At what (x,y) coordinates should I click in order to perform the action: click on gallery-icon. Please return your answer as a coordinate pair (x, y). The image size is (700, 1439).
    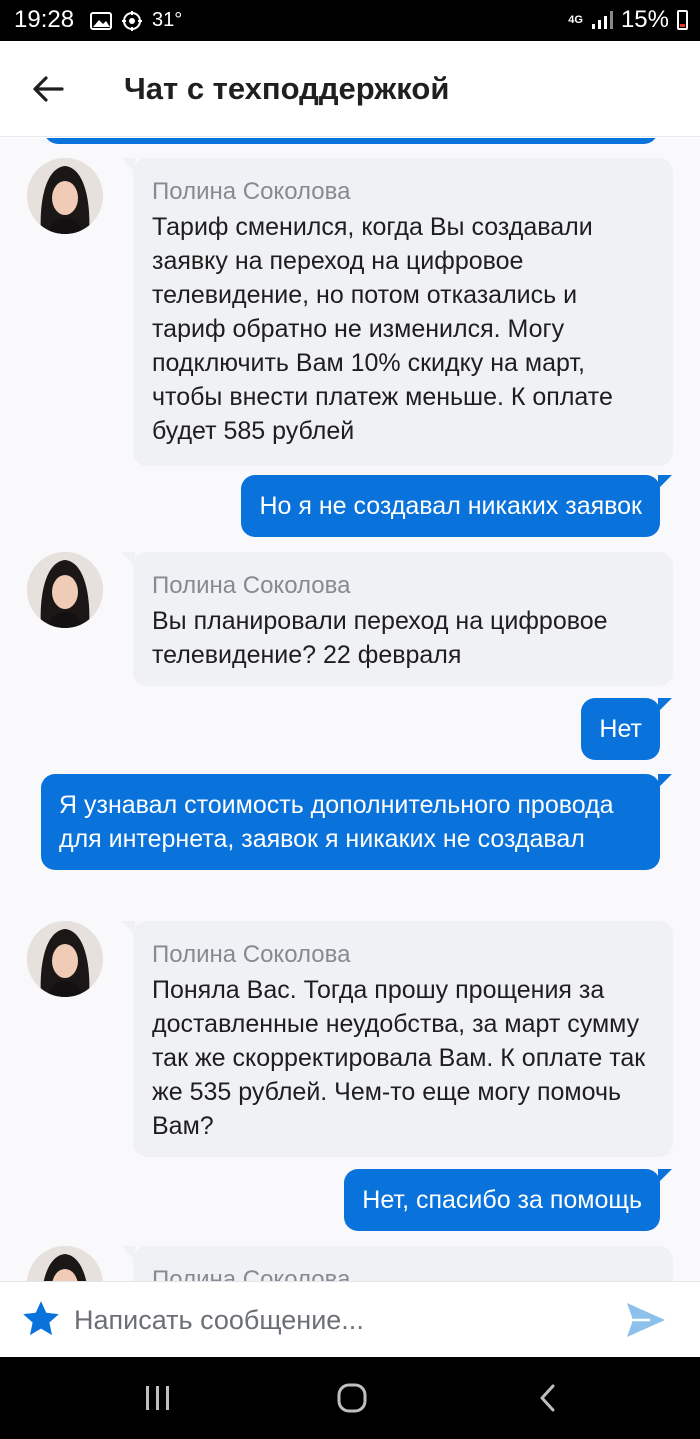
    Looking at the image, I should click on (101, 20).